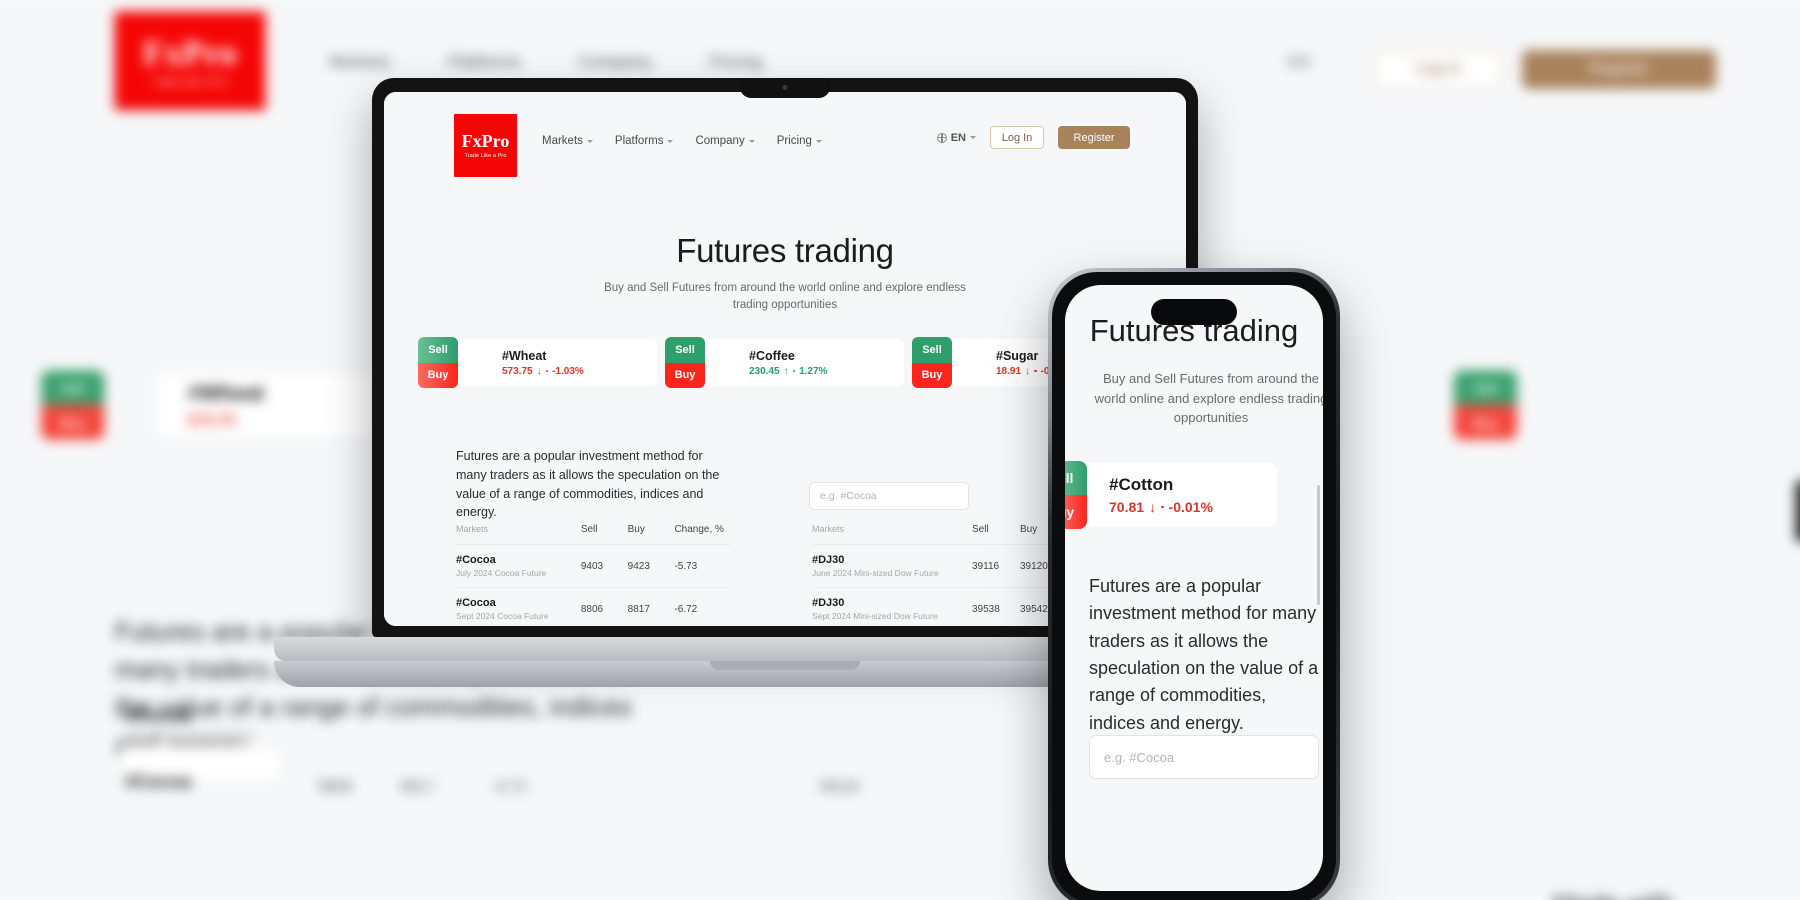  Describe the element at coordinates (682, 141) in the screenshot. I see `main-nav: Markets Platforms Company Pricing` at that location.